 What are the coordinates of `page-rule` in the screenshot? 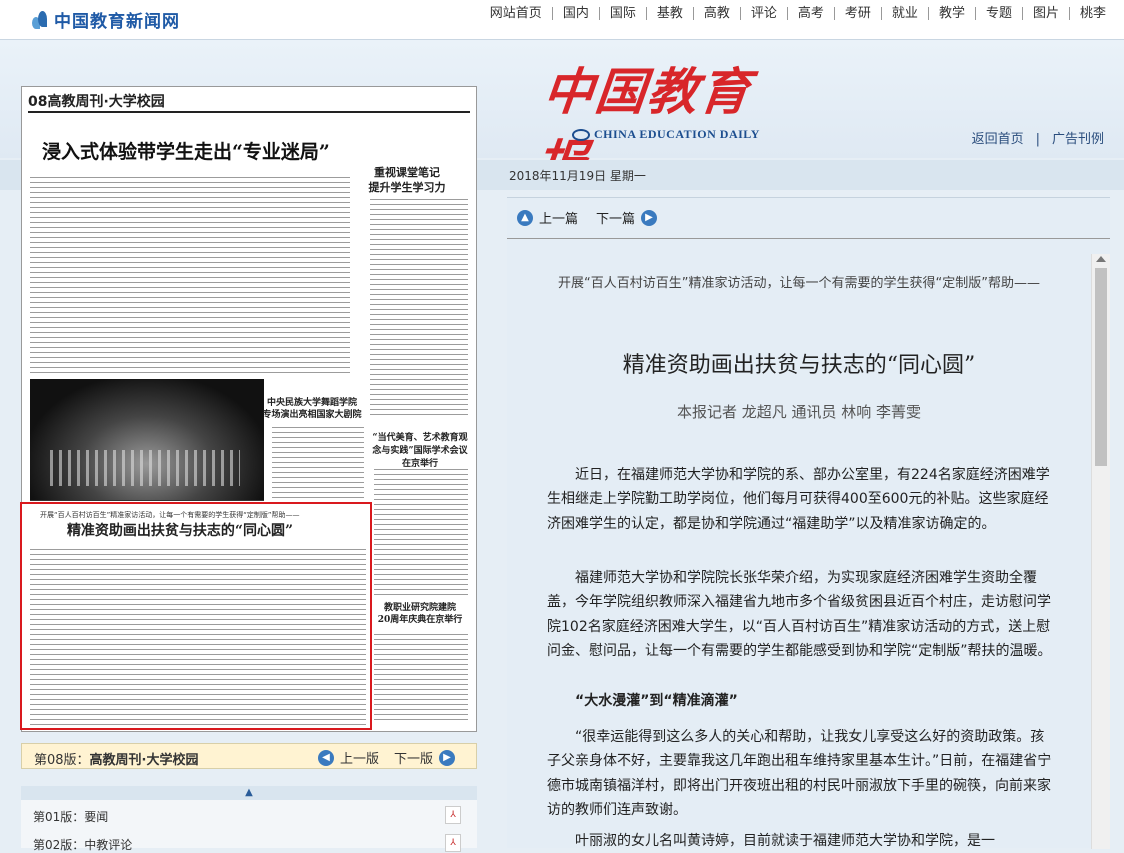 It's located at (249, 112).